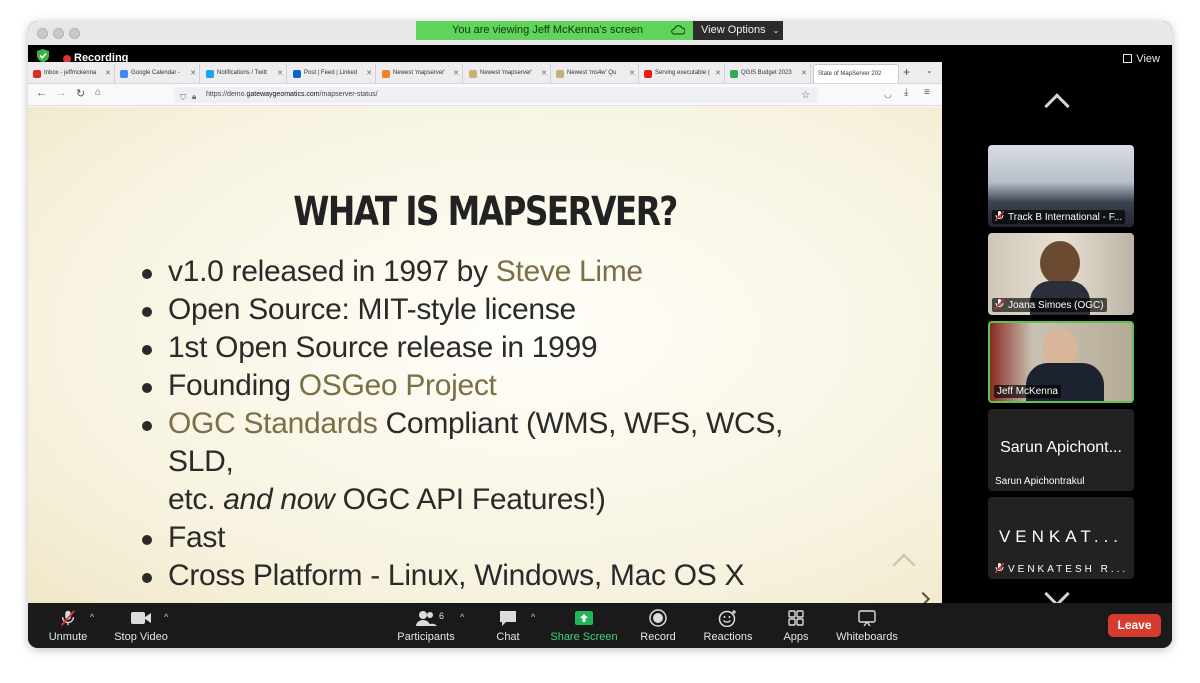  Describe the element at coordinates (490, 272) in the screenshot. I see `slide-bullet: v1.0 released in 1997 by Steve Lime` at that location.